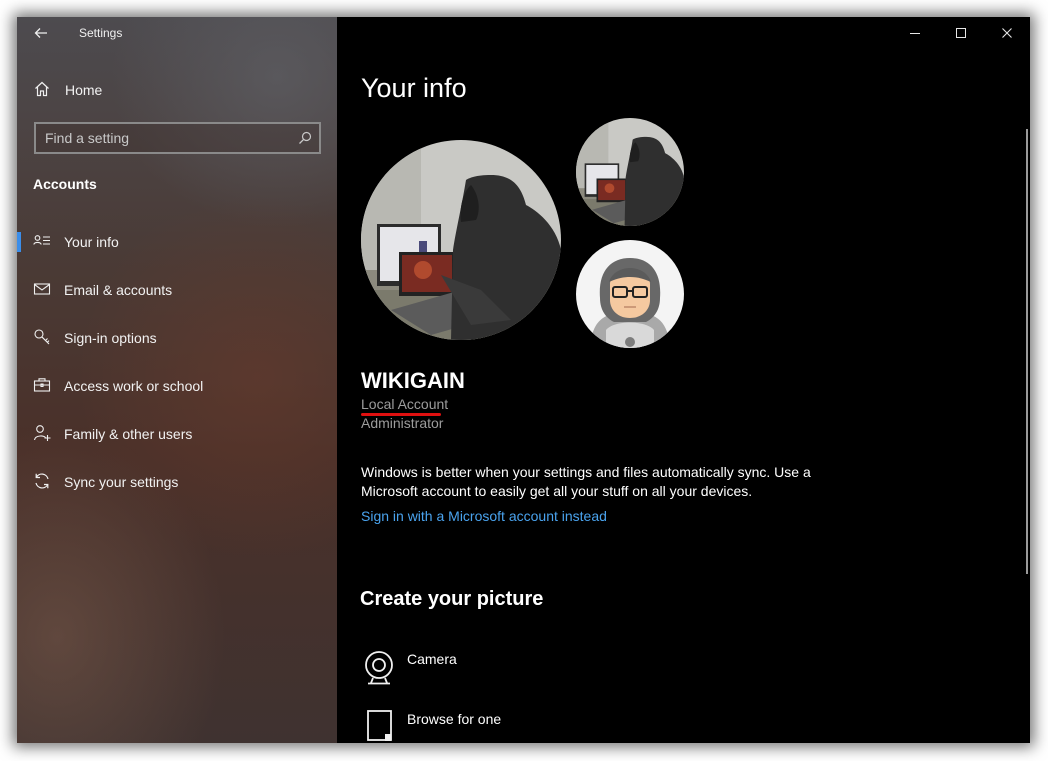 The width and height of the screenshot is (1048, 761). I want to click on user-card-icon, so click(42, 241).